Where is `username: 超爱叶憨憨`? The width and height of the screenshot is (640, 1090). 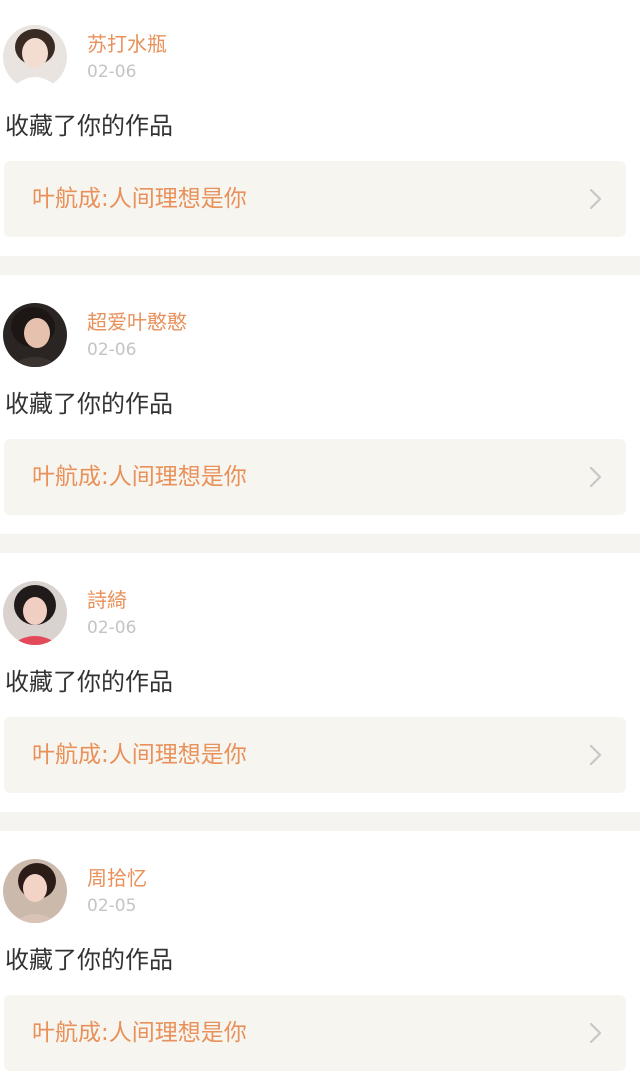
username: 超爱叶憨憨 is located at coordinates (137, 322).